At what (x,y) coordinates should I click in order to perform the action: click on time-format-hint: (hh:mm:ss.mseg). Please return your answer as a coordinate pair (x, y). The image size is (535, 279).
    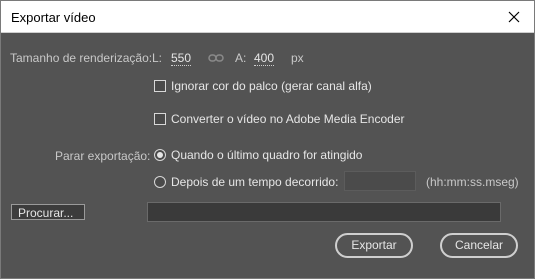
    Looking at the image, I should click on (472, 182).